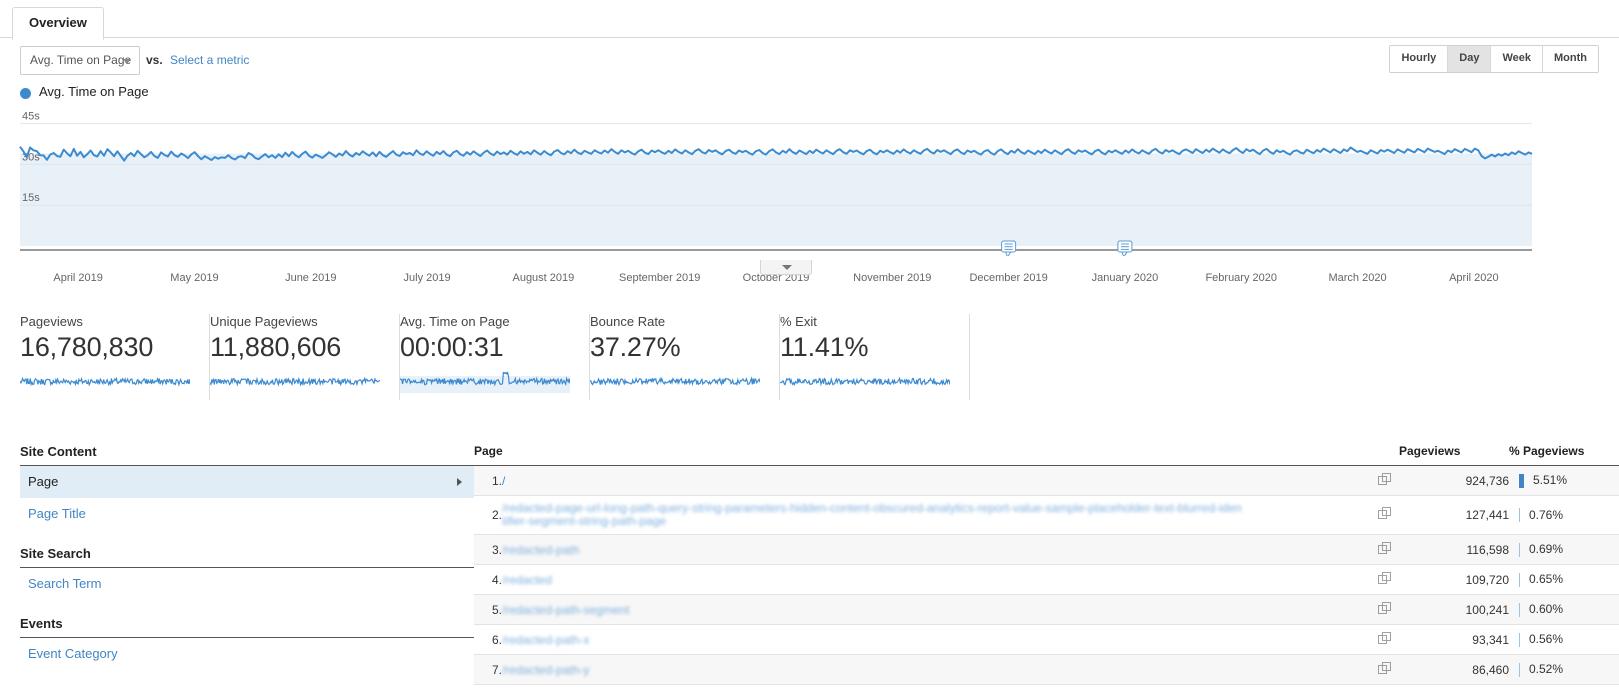 The width and height of the screenshot is (1619, 700). What do you see at coordinates (264, 321) in the screenshot?
I see `kpi-label: Unique Pageviews` at bounding box center [264, 321].